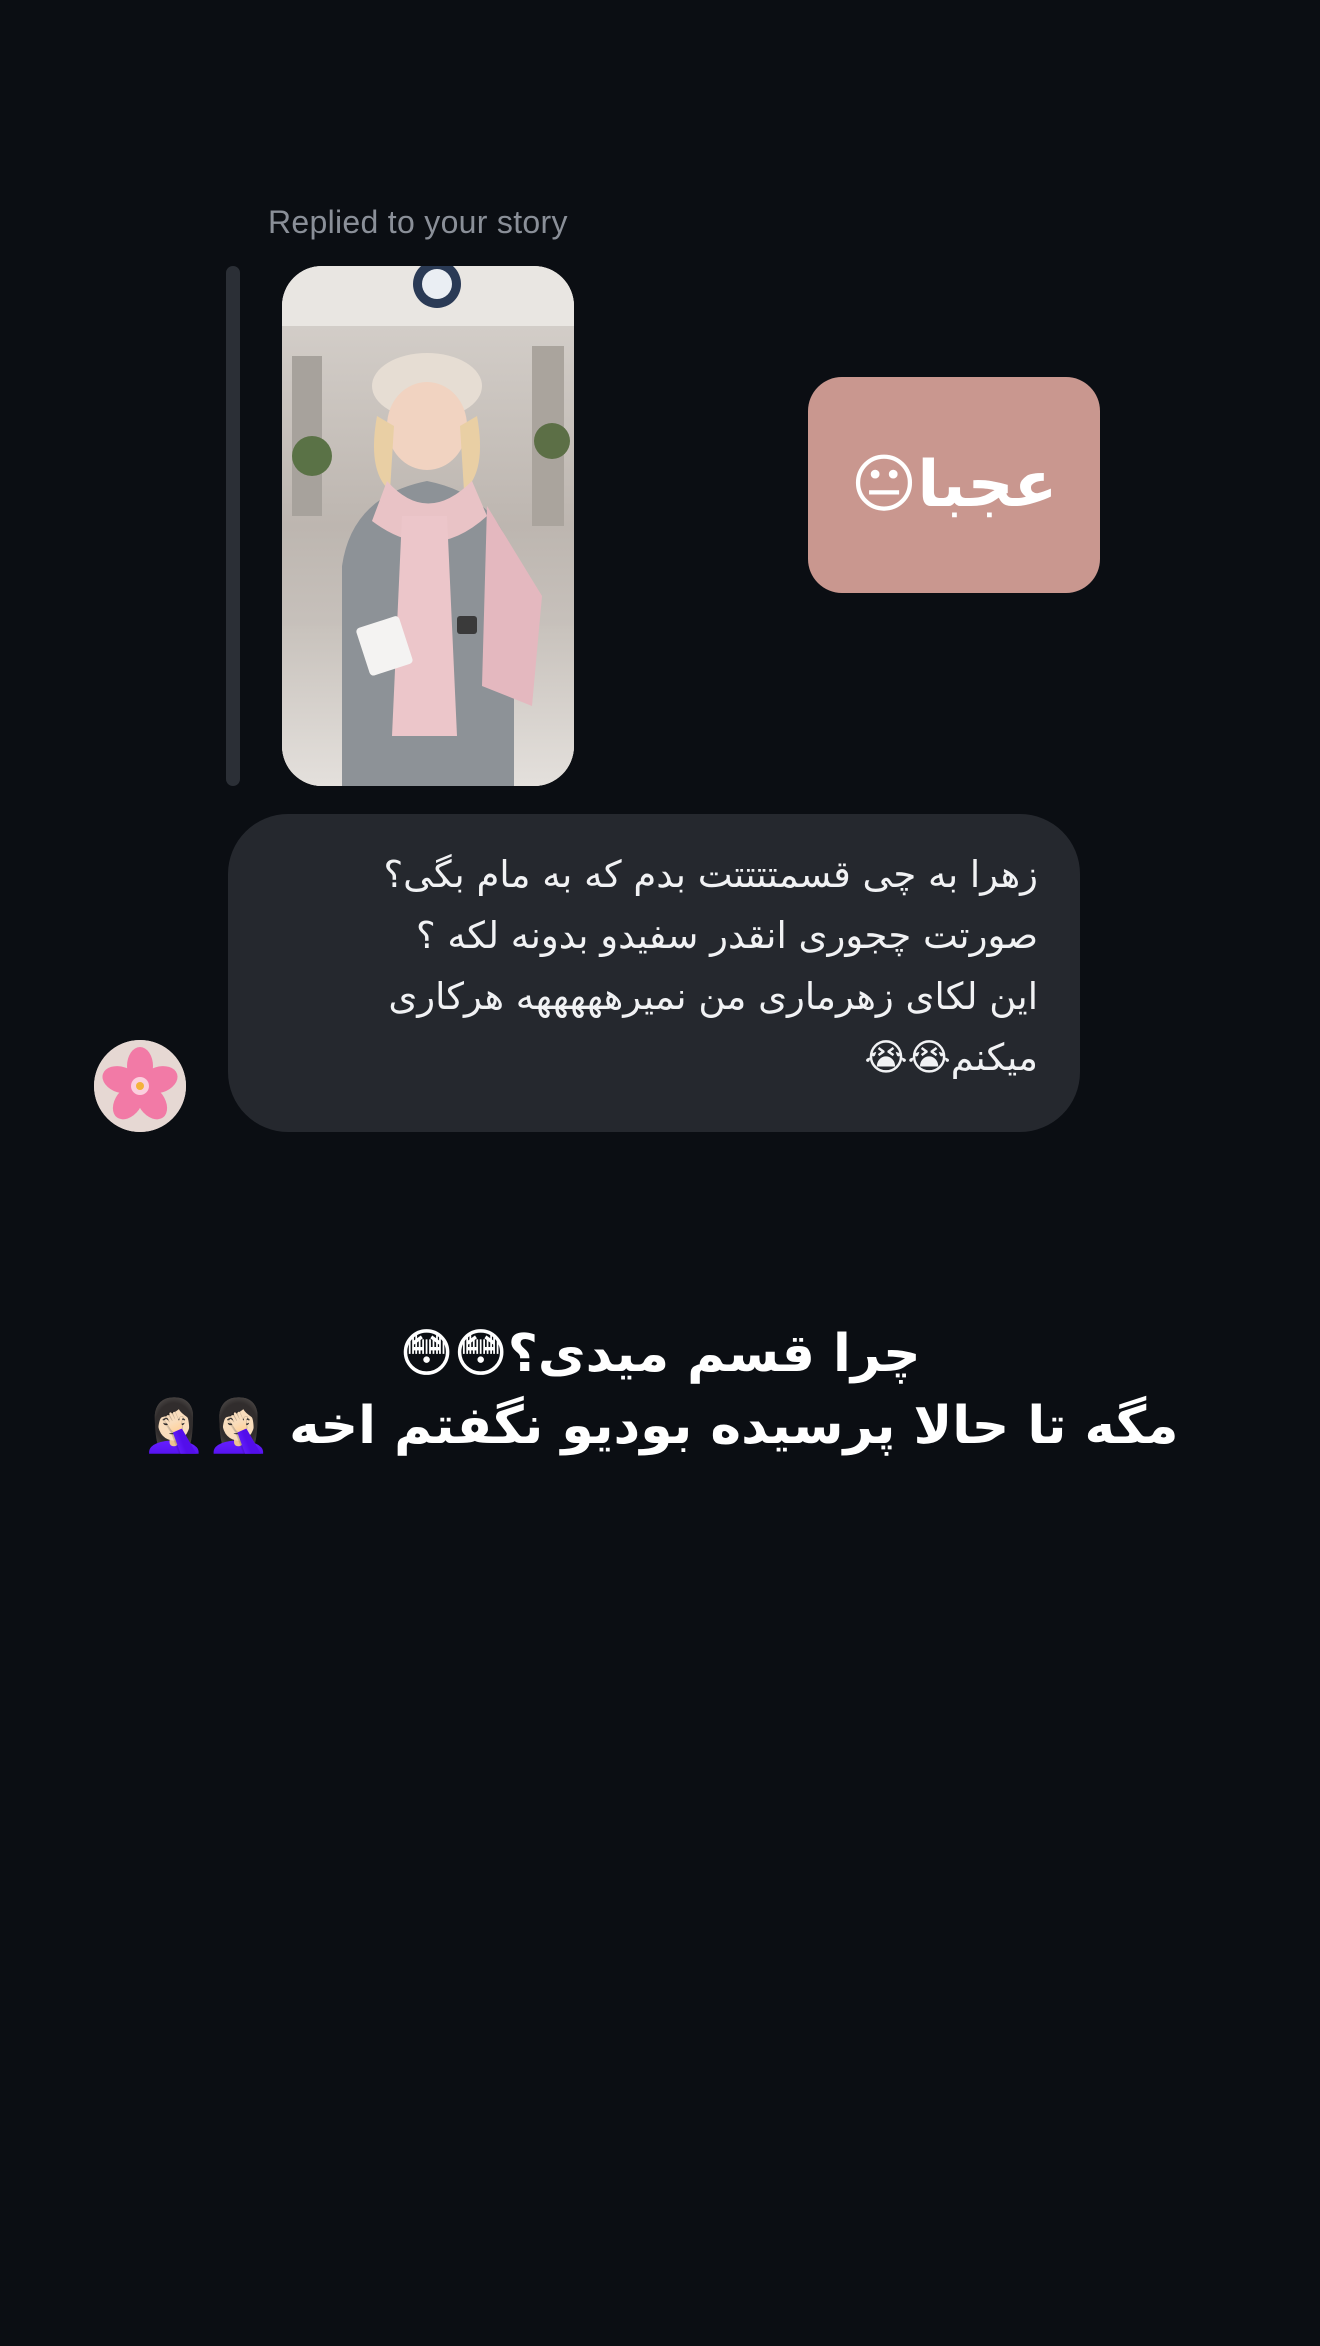 This screenshot has height=2346, width=1320. I want to click on story-photo-icon, so click(428, 526).